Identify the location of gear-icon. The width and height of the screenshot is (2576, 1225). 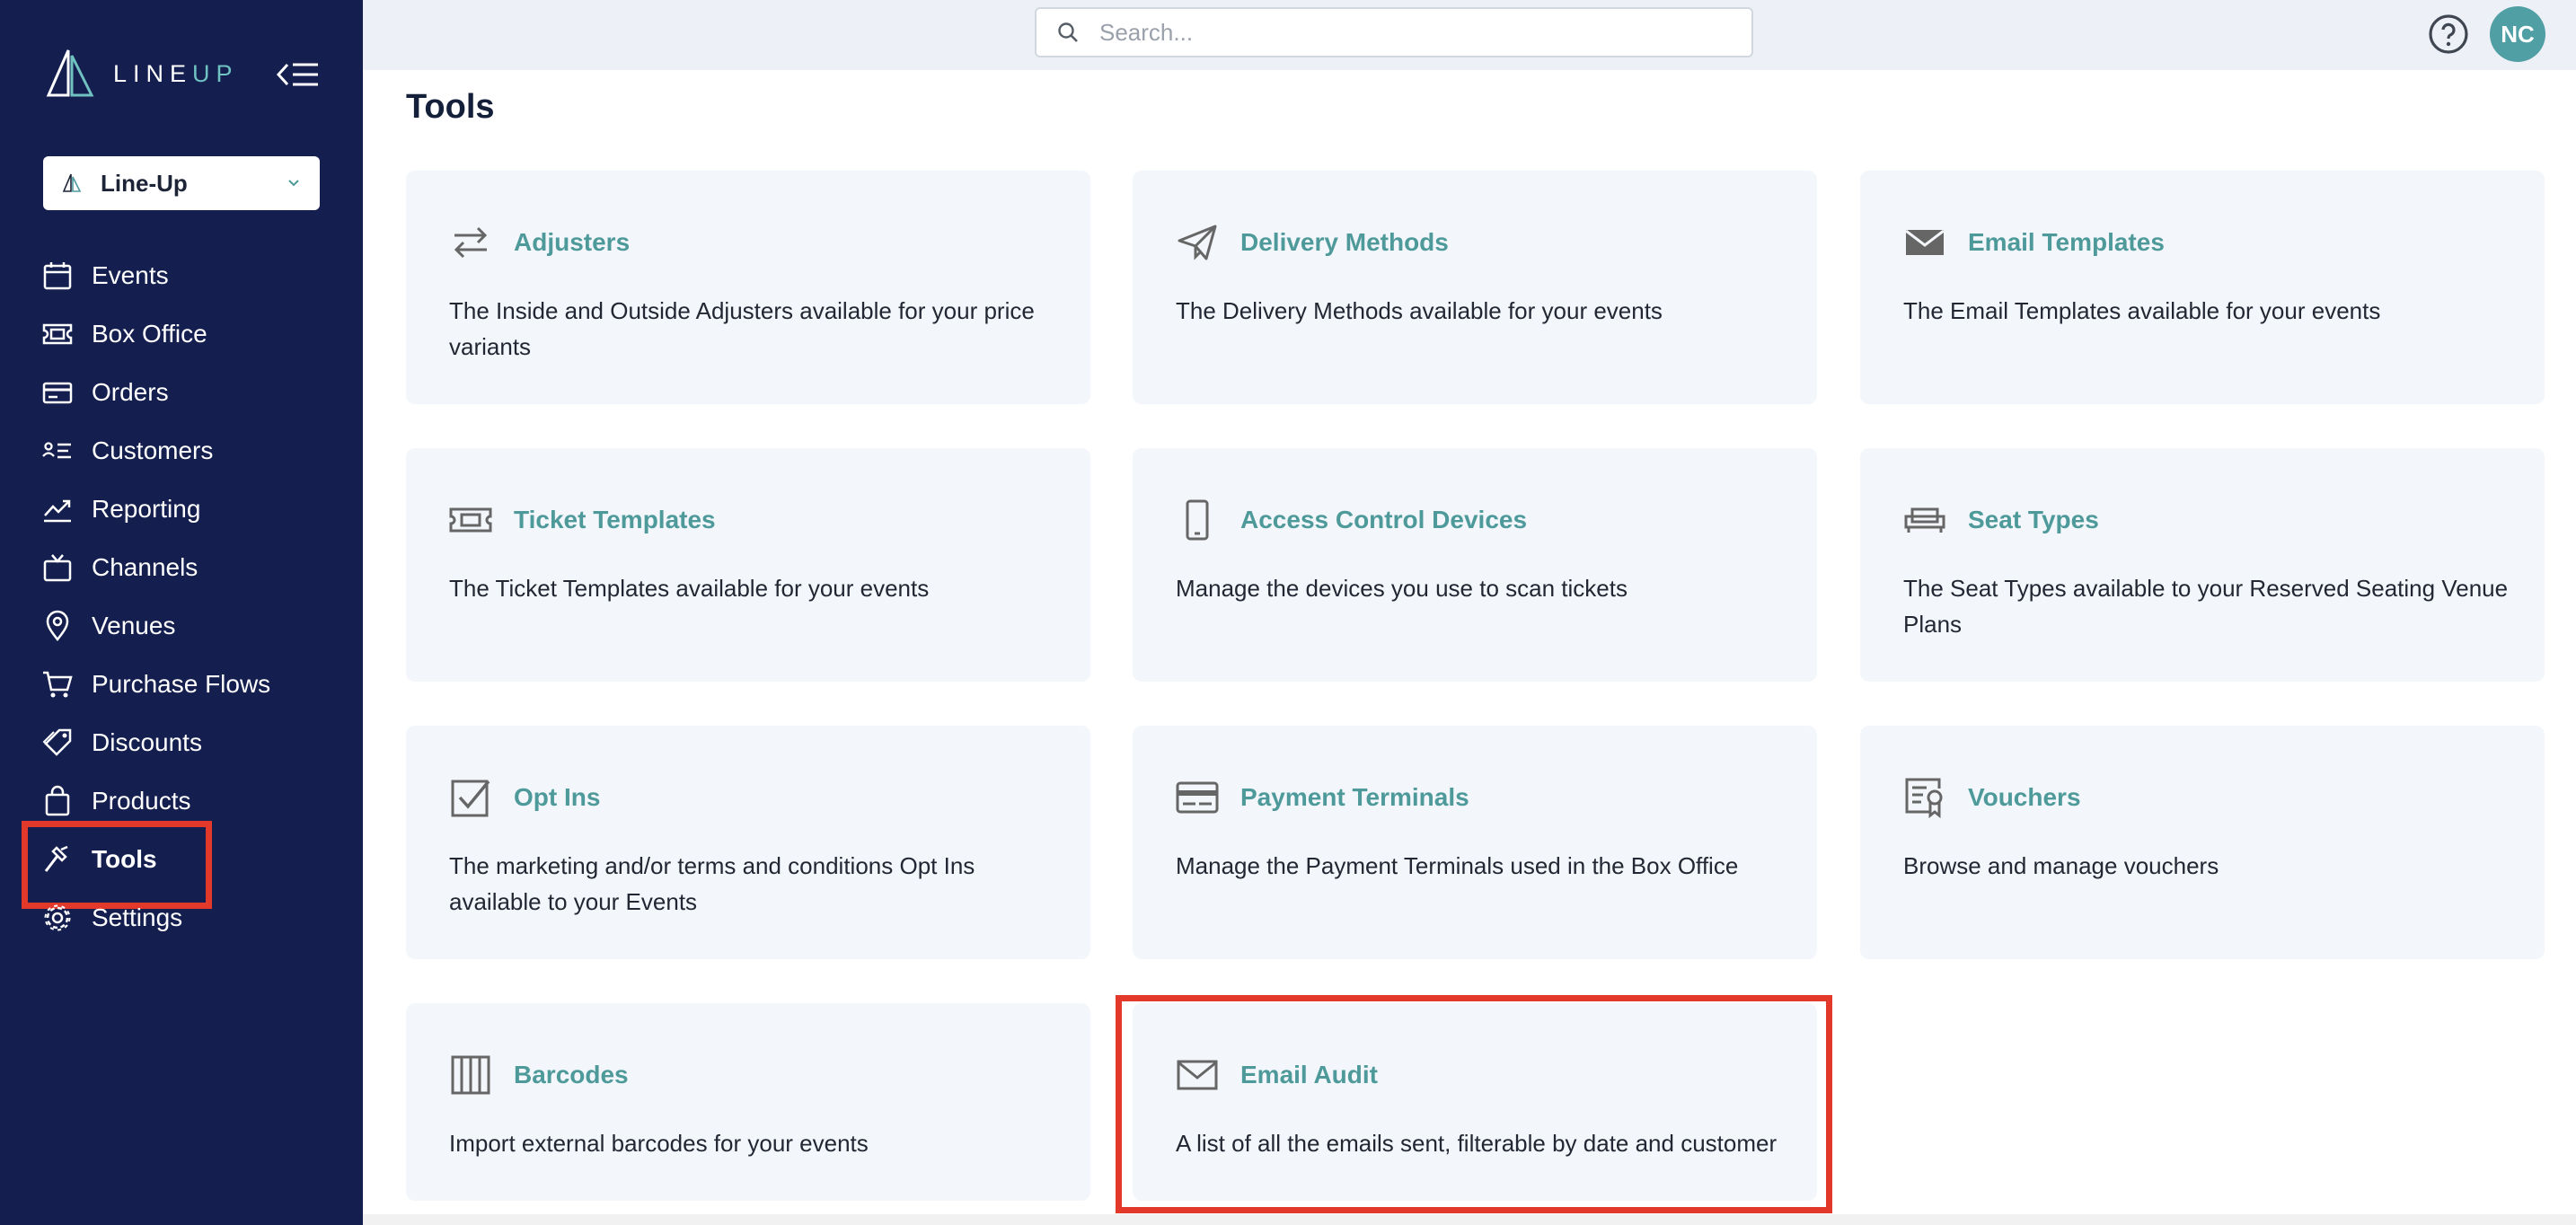
(57, 917).